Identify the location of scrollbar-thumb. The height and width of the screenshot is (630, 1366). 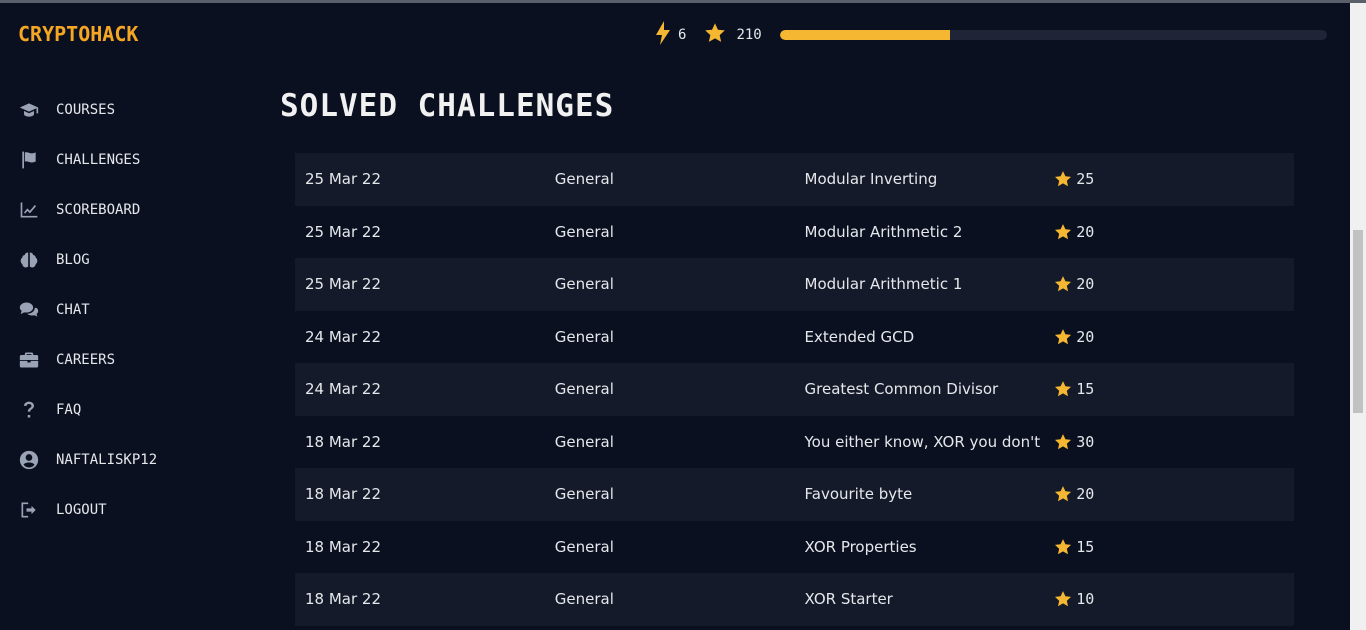
(1358, 321).